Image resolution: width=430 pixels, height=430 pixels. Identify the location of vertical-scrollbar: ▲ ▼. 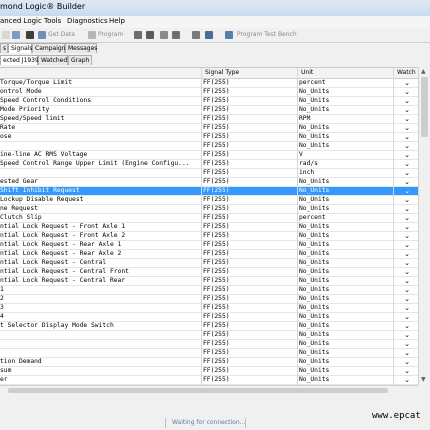
(424, 226).